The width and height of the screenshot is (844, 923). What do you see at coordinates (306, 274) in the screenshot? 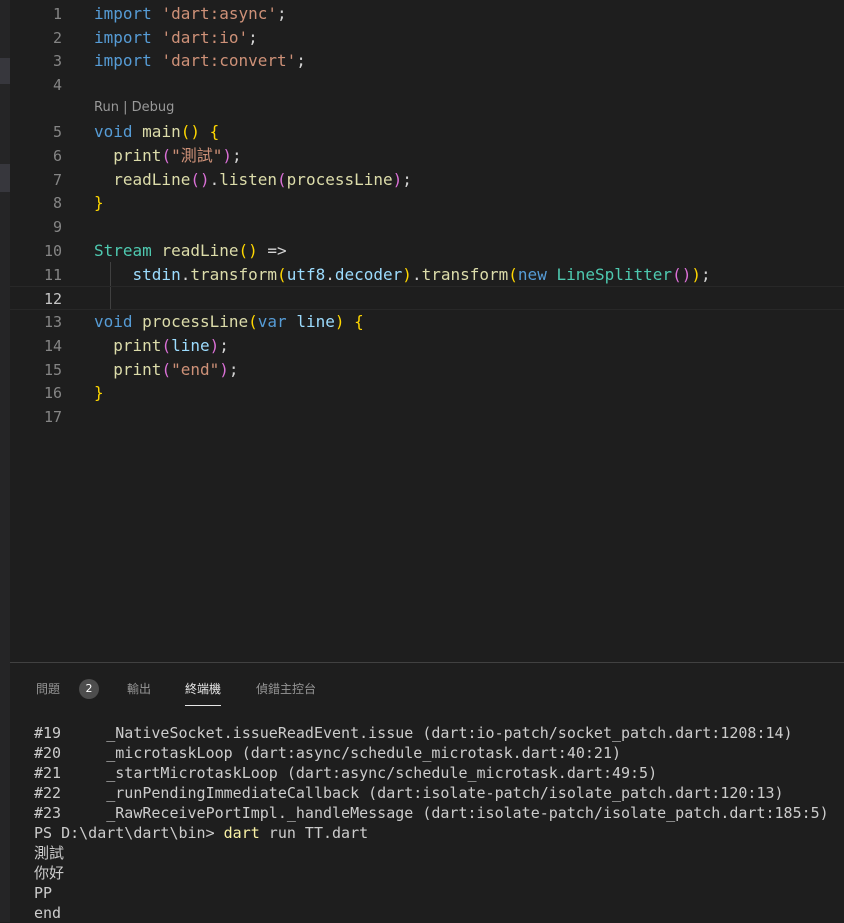
I see `code-token: utf8` at bounding box center [306, 274].